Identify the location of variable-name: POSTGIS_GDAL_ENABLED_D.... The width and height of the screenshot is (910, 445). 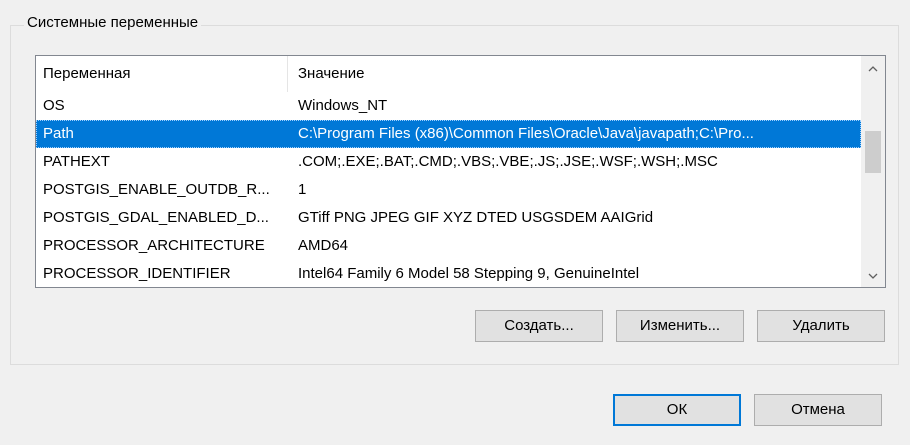
(156, 217).